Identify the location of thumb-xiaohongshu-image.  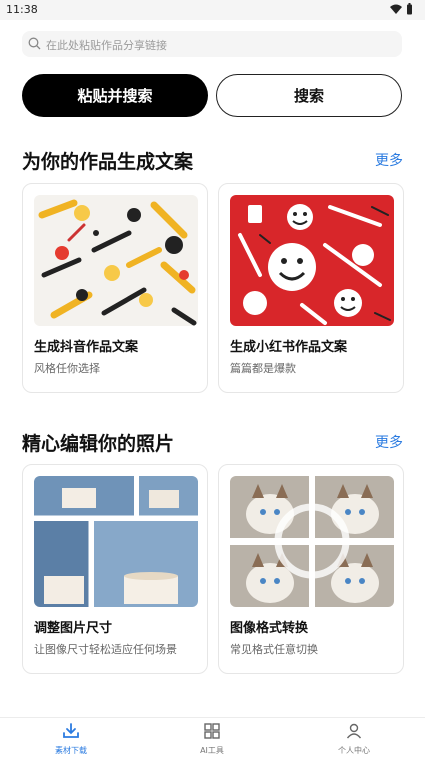
(312, 260).